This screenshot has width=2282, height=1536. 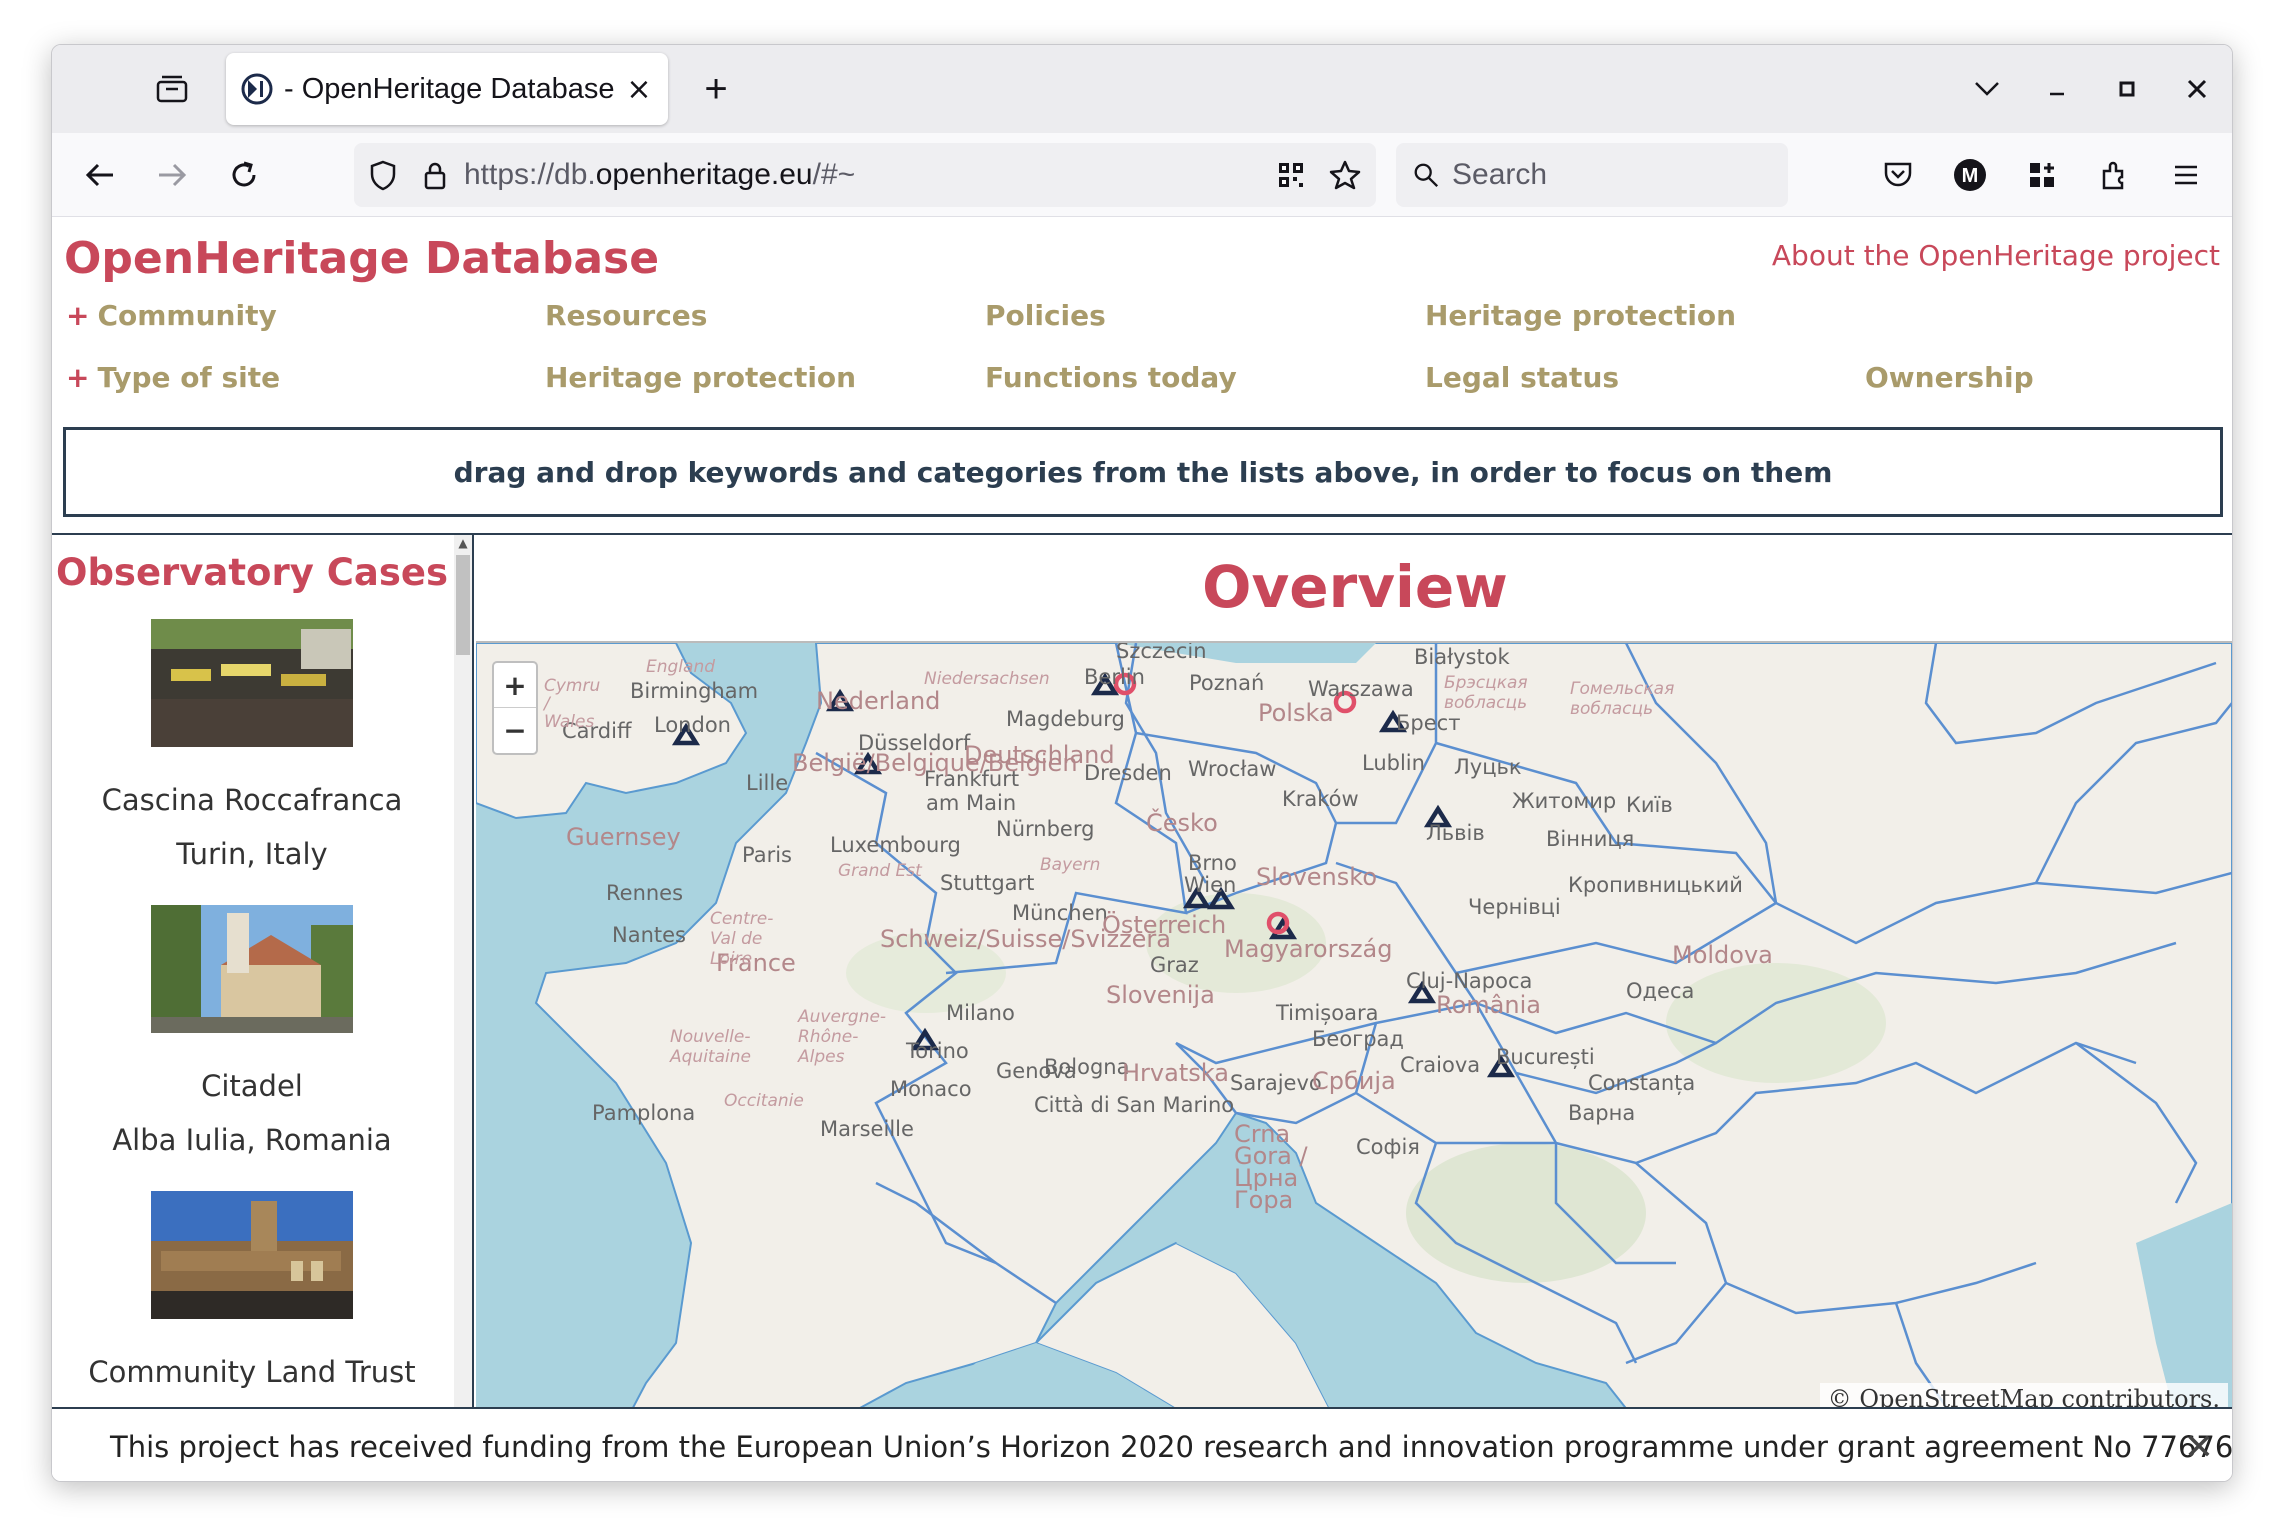 I want to click on lock-icon, so click(x=435, y=175).